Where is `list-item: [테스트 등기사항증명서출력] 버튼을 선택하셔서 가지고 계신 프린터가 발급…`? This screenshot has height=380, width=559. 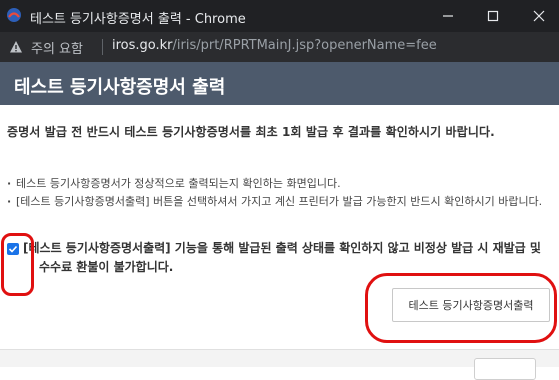
list-item: [테스트 등기사항증명서출력] 버튼을 선택하셔서 가지고 계신 프린터가 발급… is located at coordinates (279, 202).